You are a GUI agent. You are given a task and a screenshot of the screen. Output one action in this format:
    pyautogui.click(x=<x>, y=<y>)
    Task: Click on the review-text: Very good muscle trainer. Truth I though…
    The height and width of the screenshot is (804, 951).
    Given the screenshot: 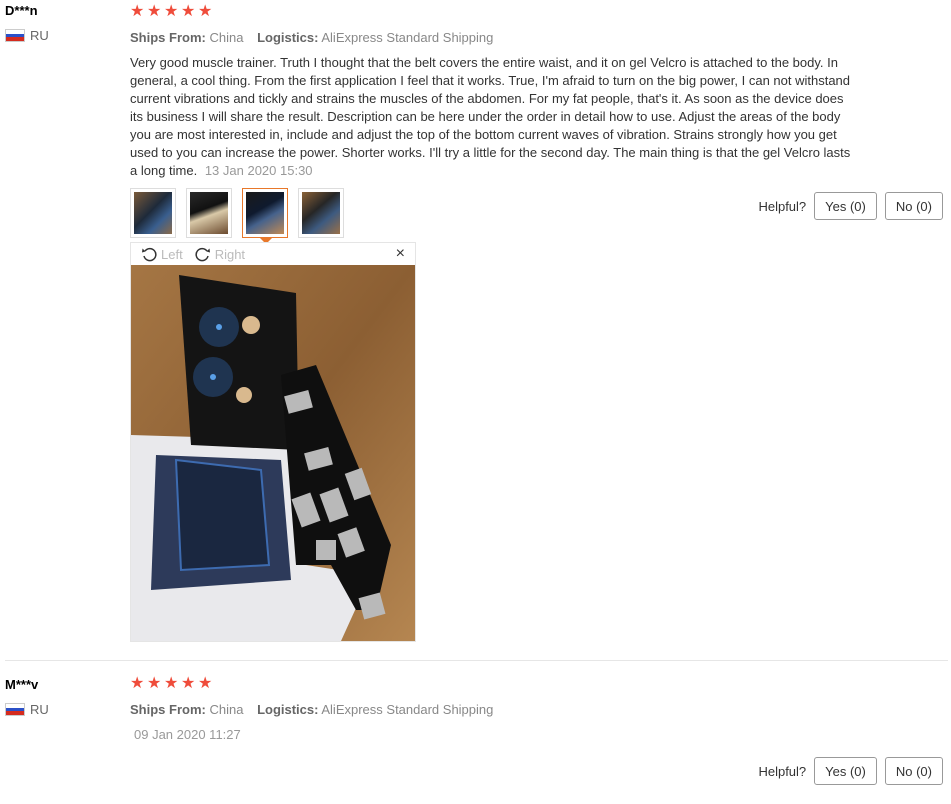 What is the action you would take?
    pyautogui.click(x=495, y=117)
    